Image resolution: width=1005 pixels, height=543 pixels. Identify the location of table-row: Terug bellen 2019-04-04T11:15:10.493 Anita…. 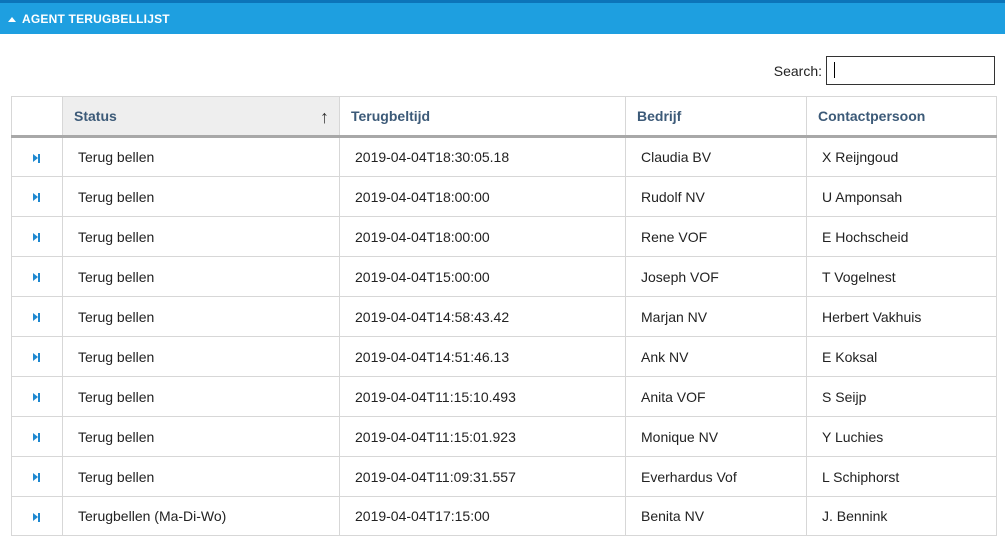
(504, 396).